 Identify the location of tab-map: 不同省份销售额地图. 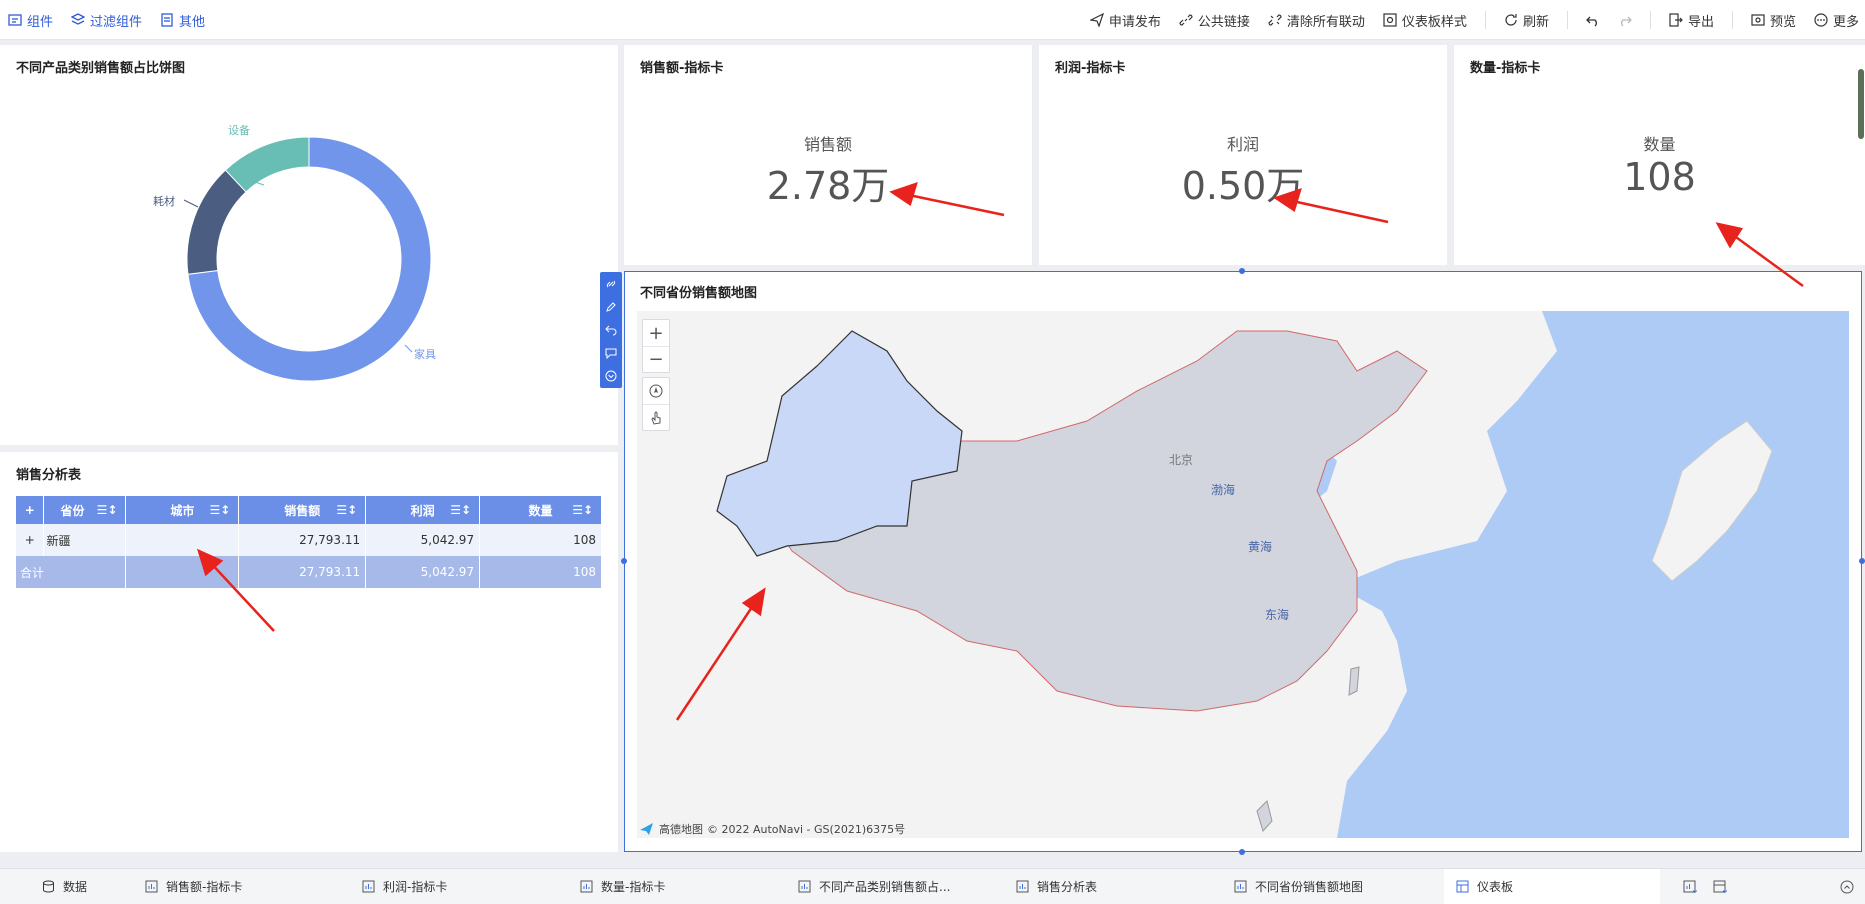
(1298, 886).